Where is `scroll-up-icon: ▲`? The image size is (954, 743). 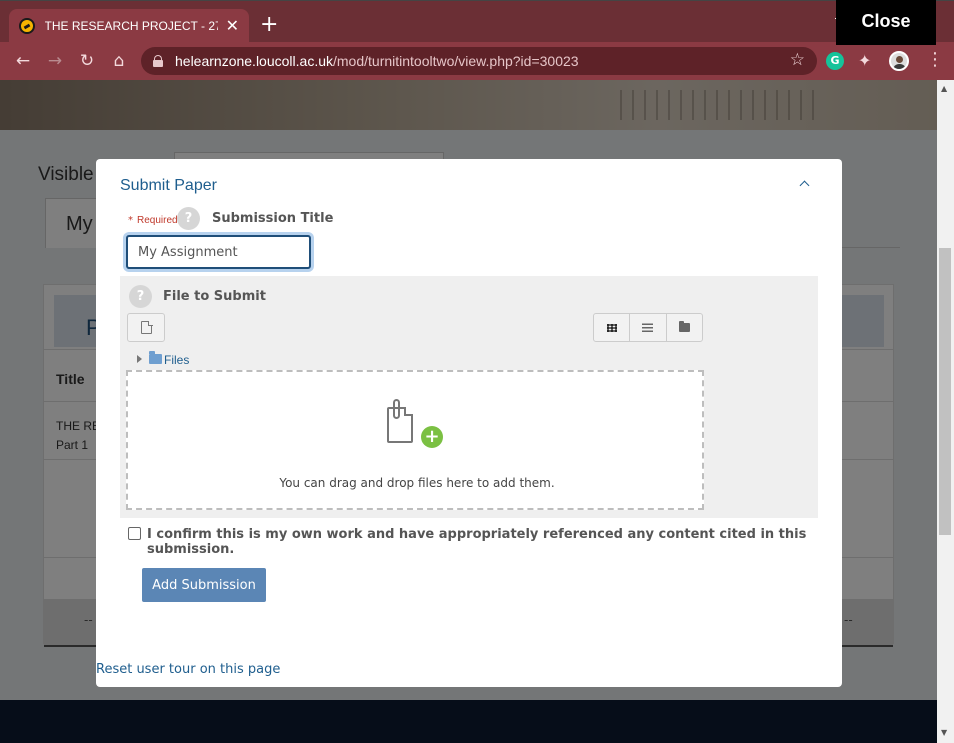
scroll-up-icon: ▲ is located at coordinates (944, 88).